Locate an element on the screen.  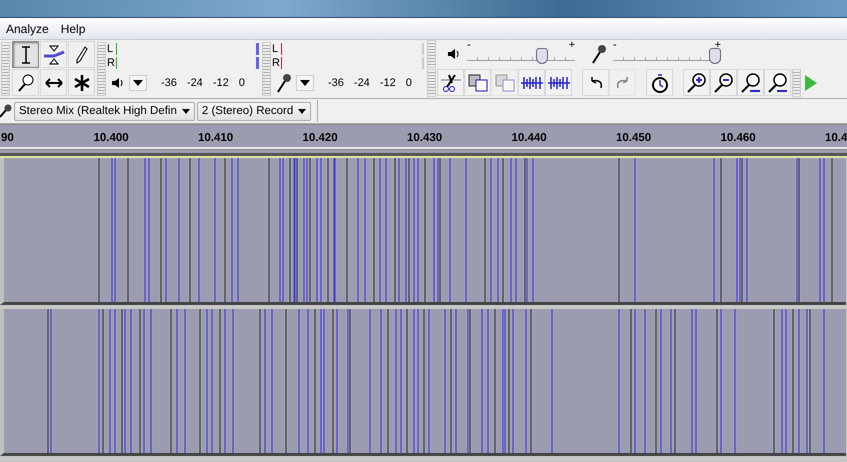
sync-button is located at coordinates (659, 82).